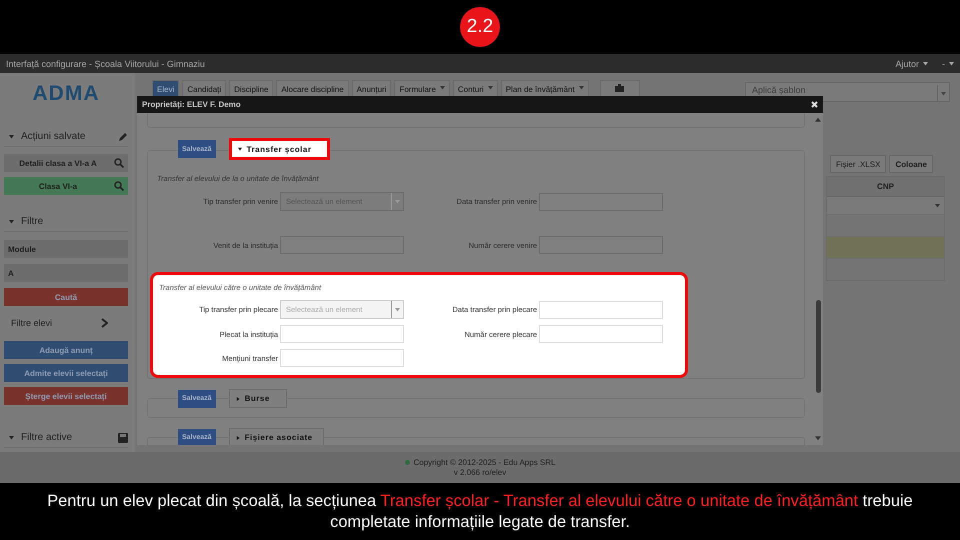 The width and height of the screenshot is (960, 540). I want to click on pencil-icon, so click(123, 137).